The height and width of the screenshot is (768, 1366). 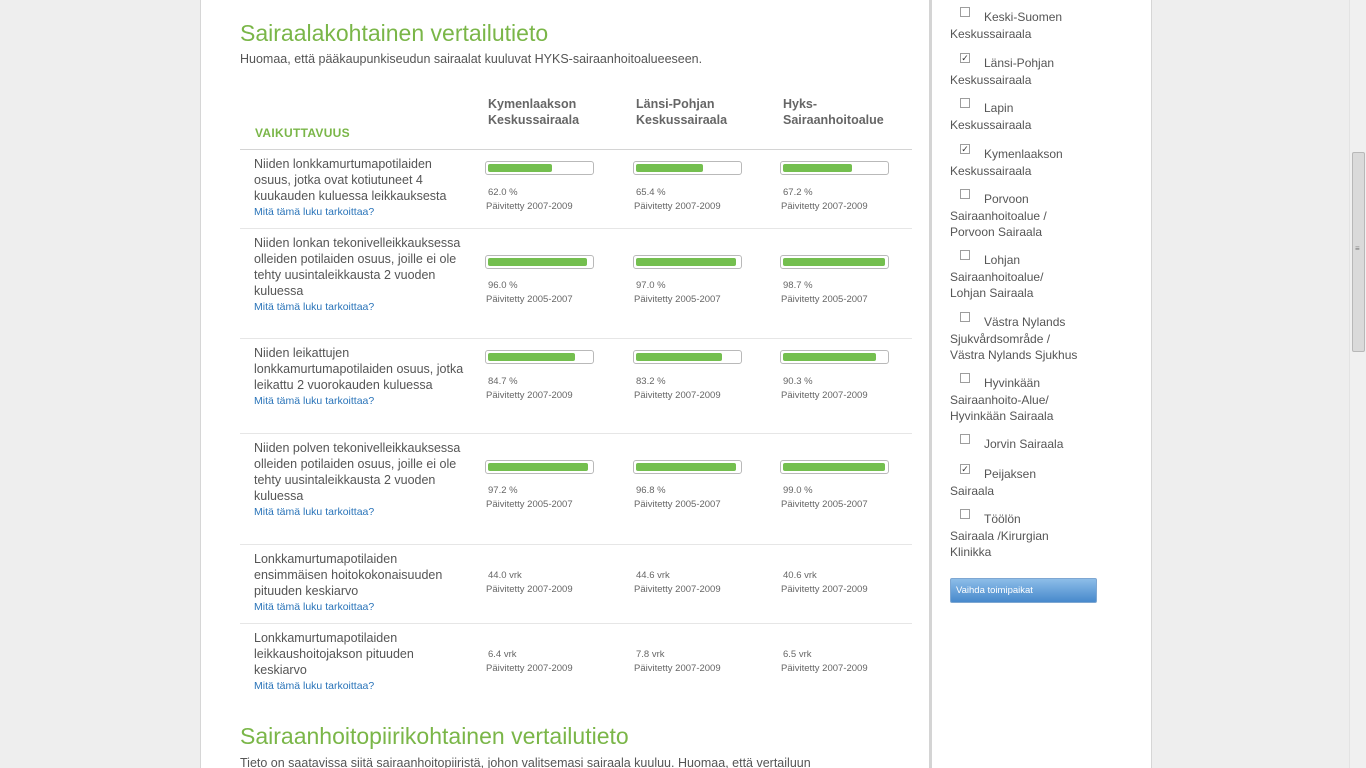 I want to click on hospital-name-line: Lohjan Sairaala, so click(x=992, y=293).